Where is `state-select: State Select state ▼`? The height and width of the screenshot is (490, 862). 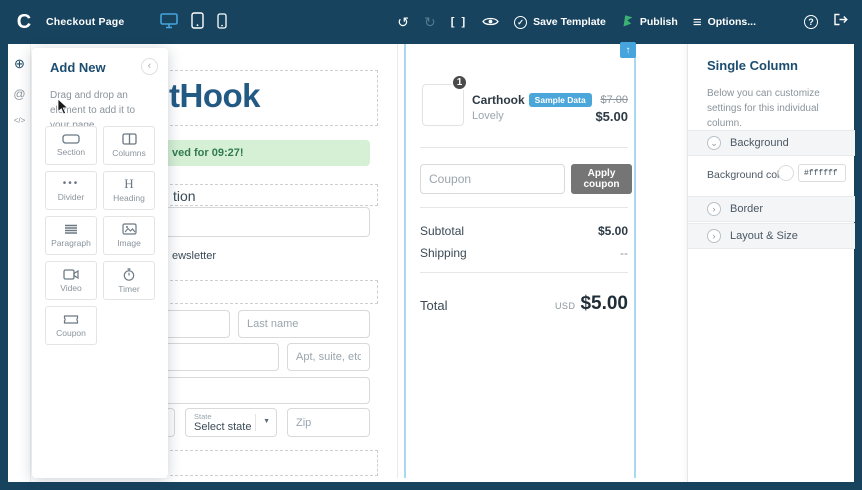
state-select: State Select state ▼ is located at coordinates (231, 422).